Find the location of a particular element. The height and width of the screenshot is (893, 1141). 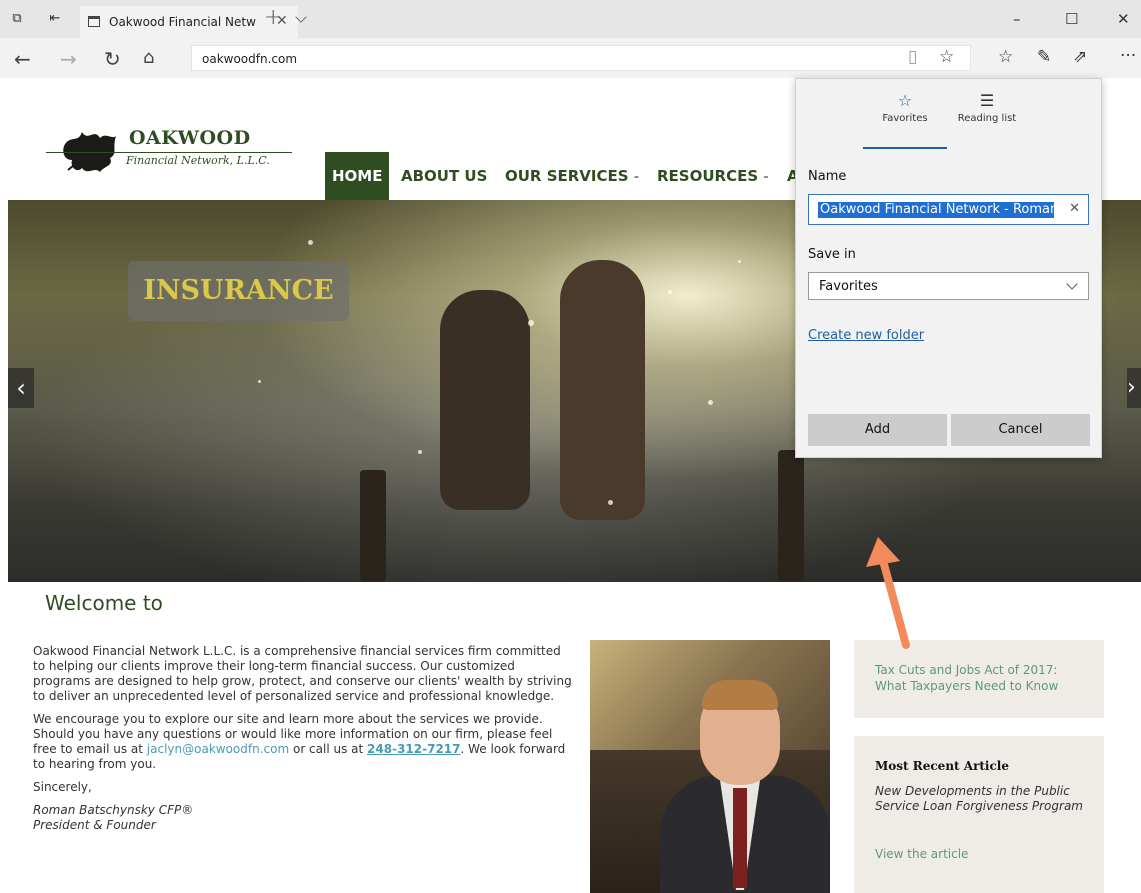

name-label: Name is located at coordinates (827, 176).